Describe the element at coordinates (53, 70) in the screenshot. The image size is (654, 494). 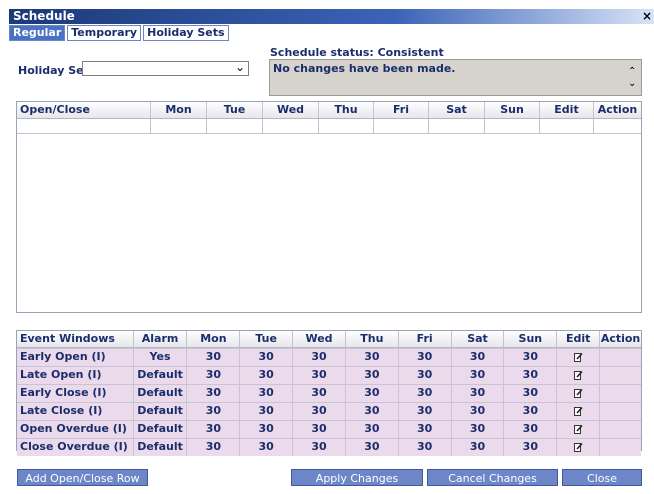
I see `holiday-set-label: Holiday Set` at that location.